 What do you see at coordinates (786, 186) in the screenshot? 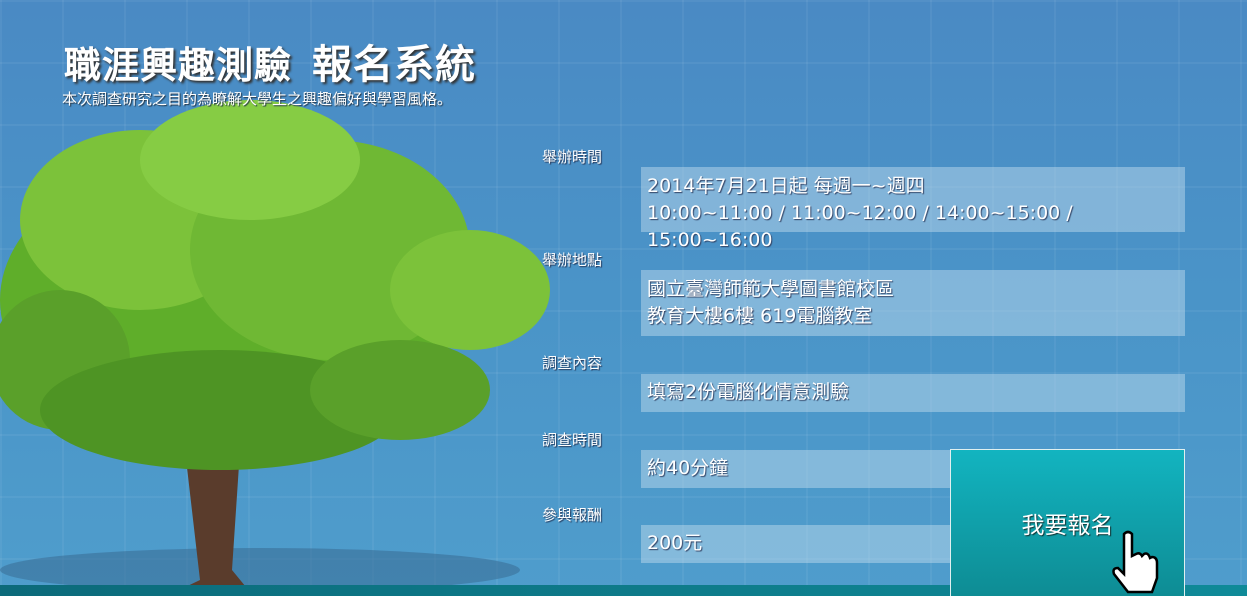
I see `value-line: 2014年7月21日起 每週一~週四` at bounding box center [786, 186].